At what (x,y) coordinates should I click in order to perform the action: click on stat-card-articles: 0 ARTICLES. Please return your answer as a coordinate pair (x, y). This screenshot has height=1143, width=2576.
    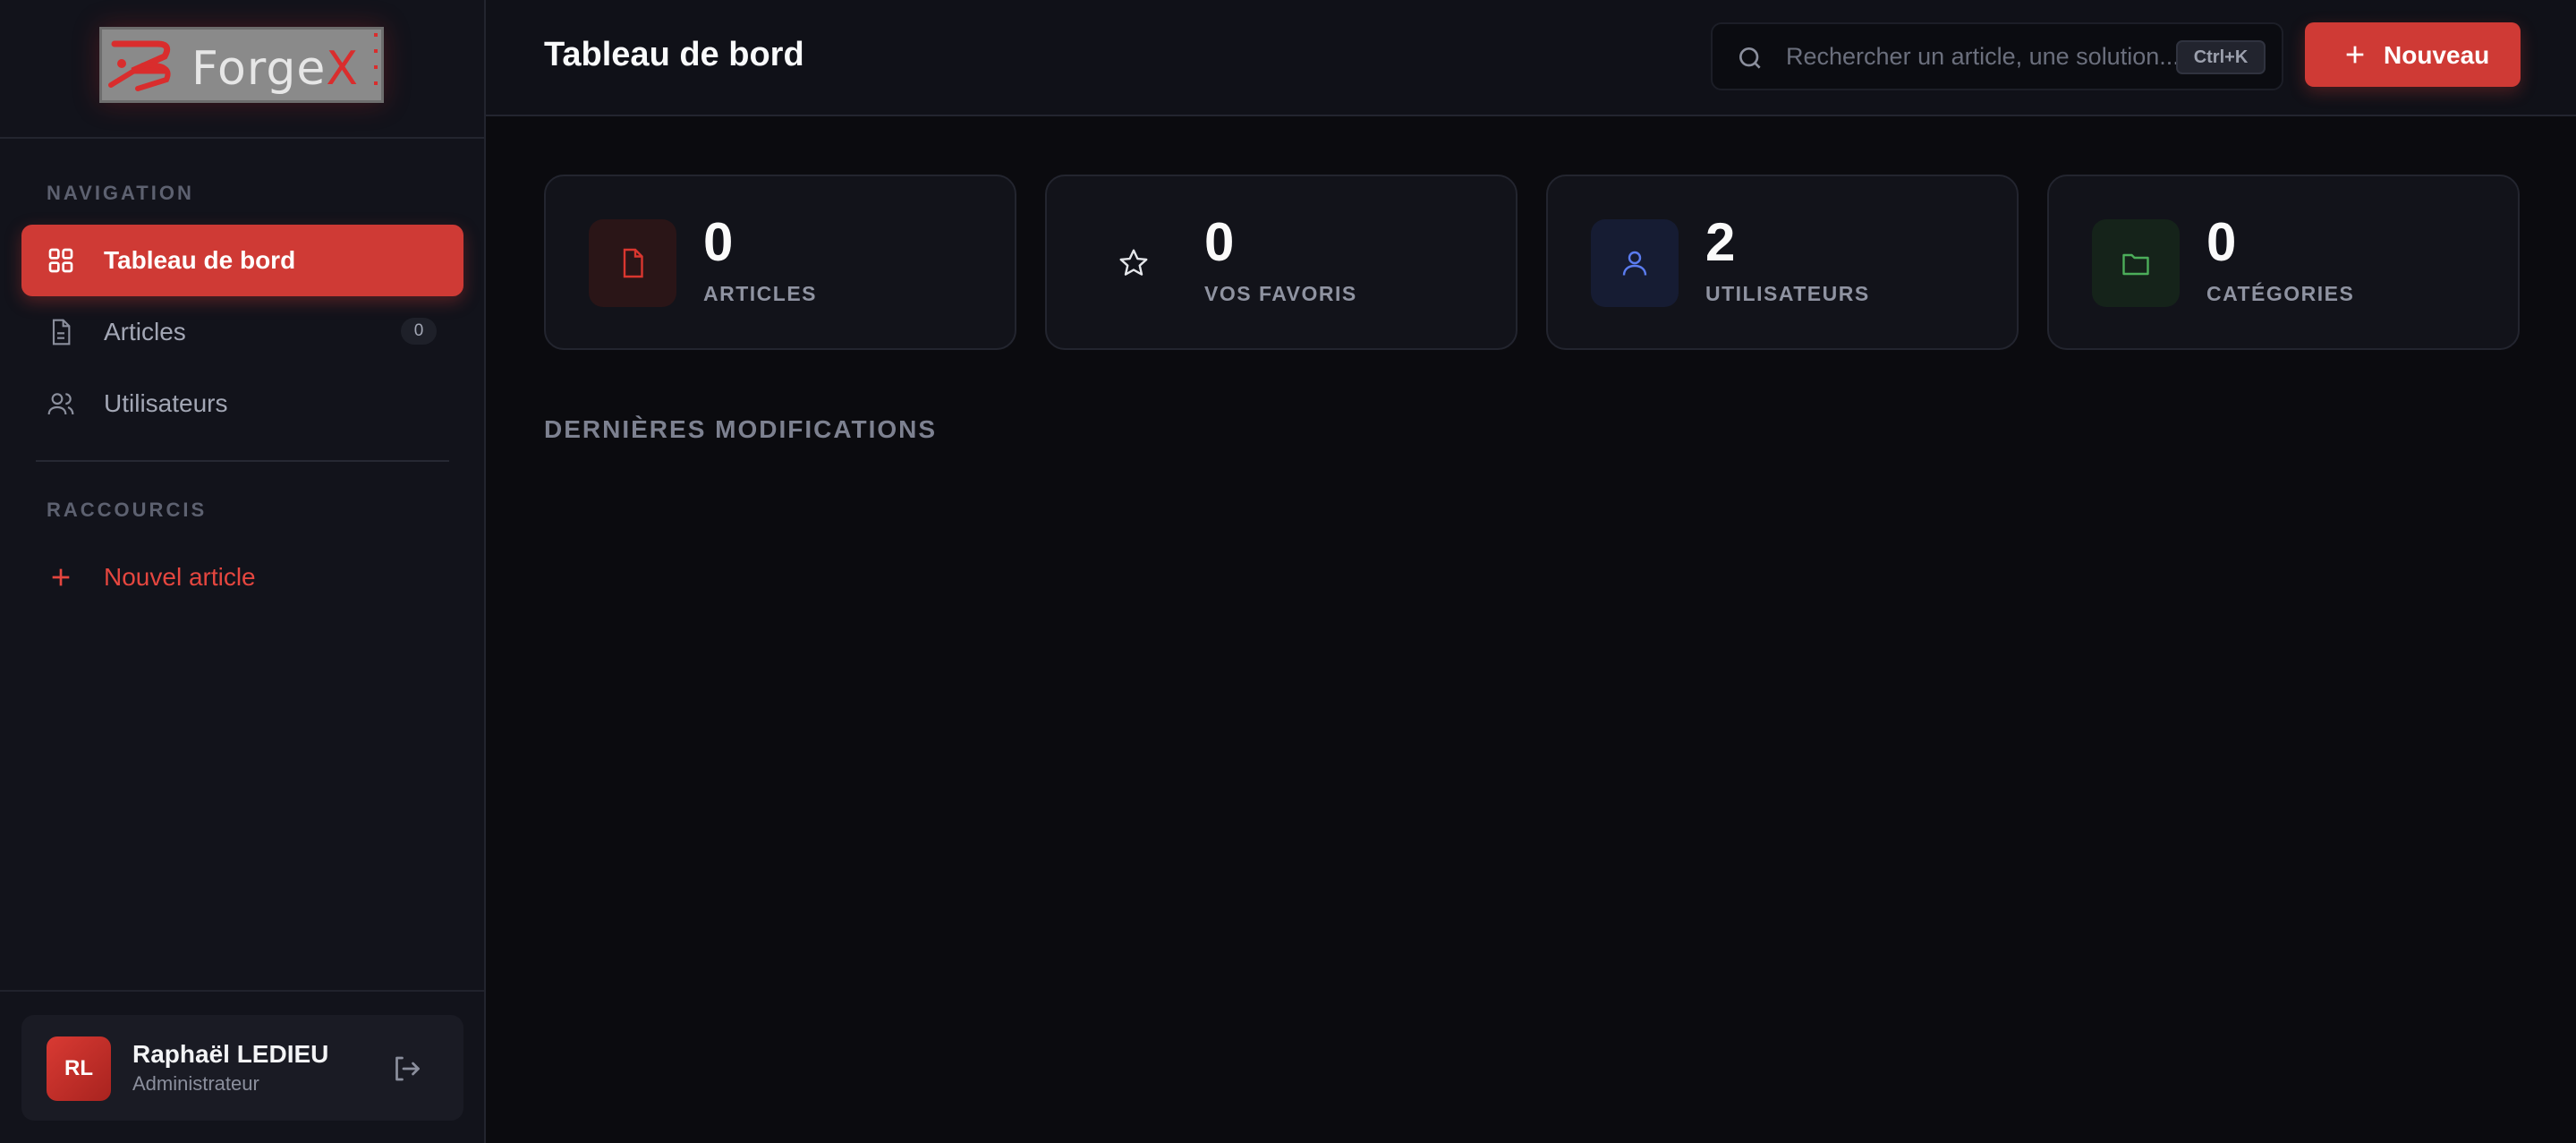
    Looking at the image, I should click on (780, 262).